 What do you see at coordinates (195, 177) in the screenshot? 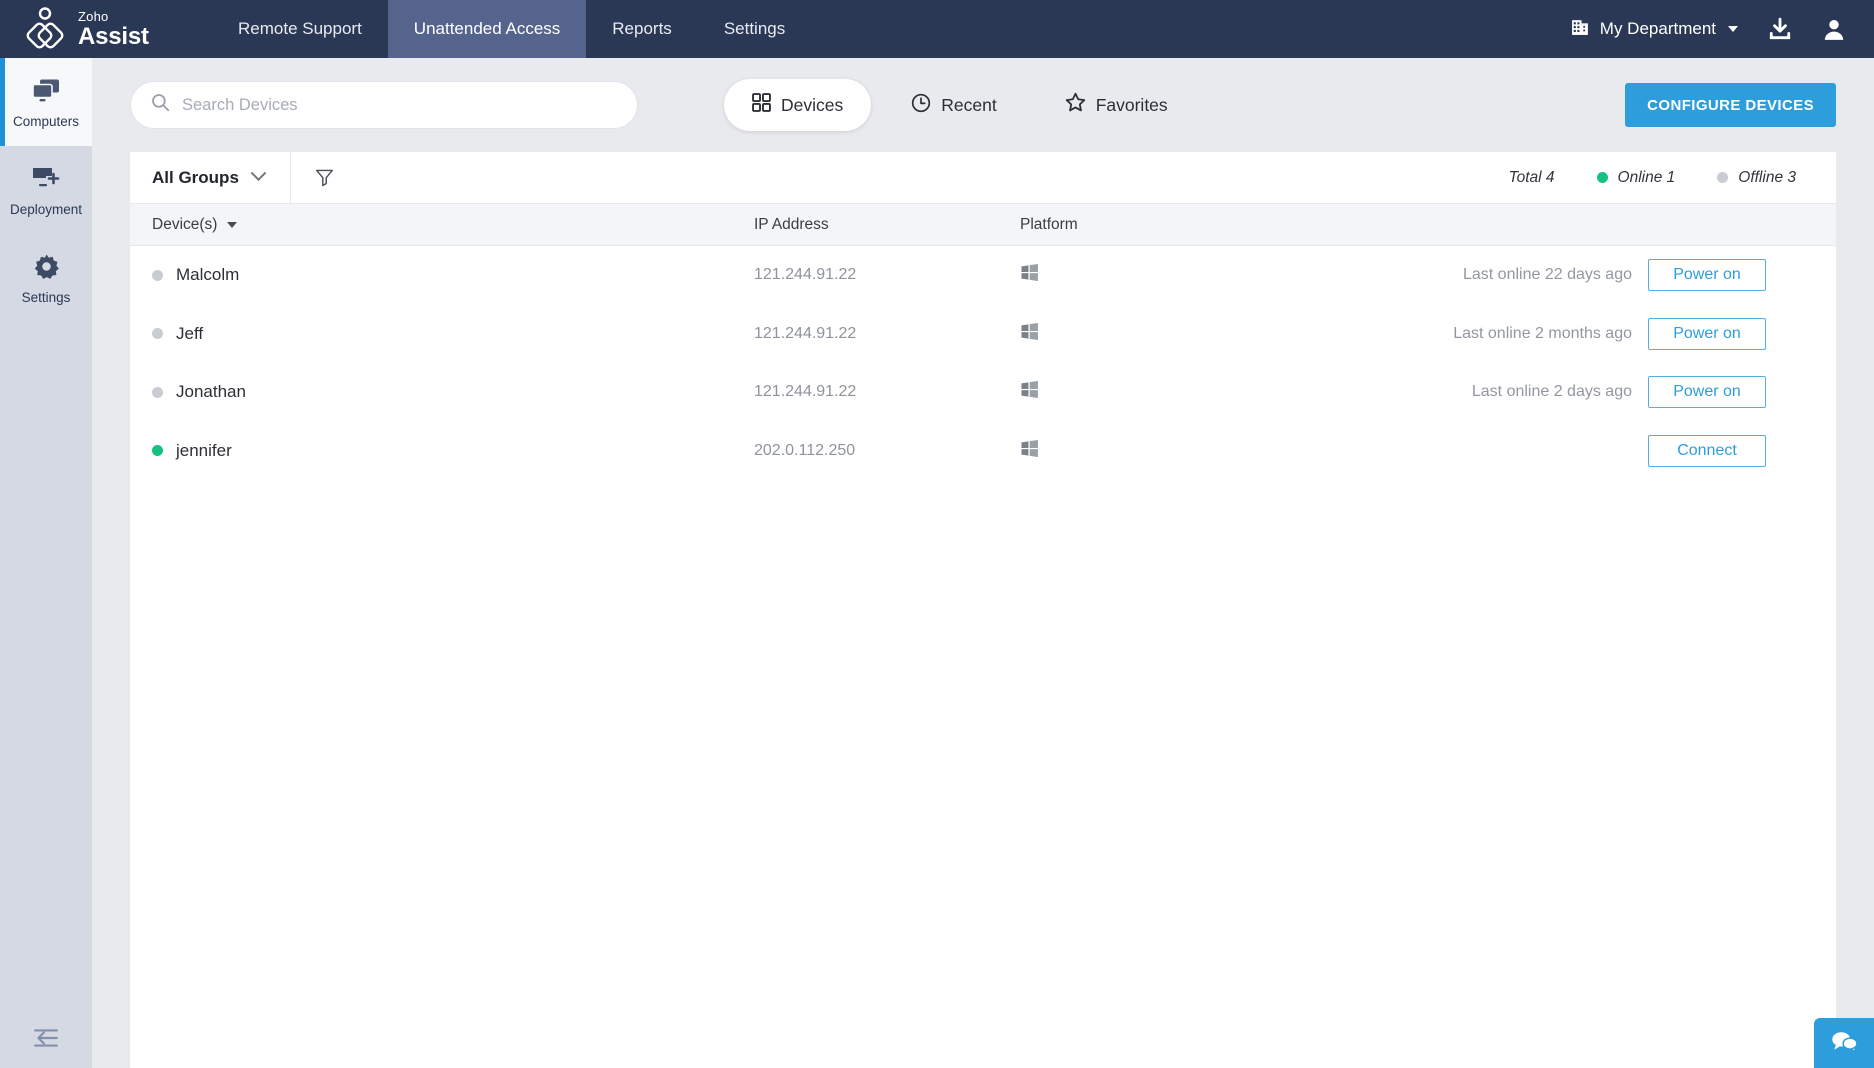
I see `all-groups-label: All Groups` at bounding box center [195, 177].